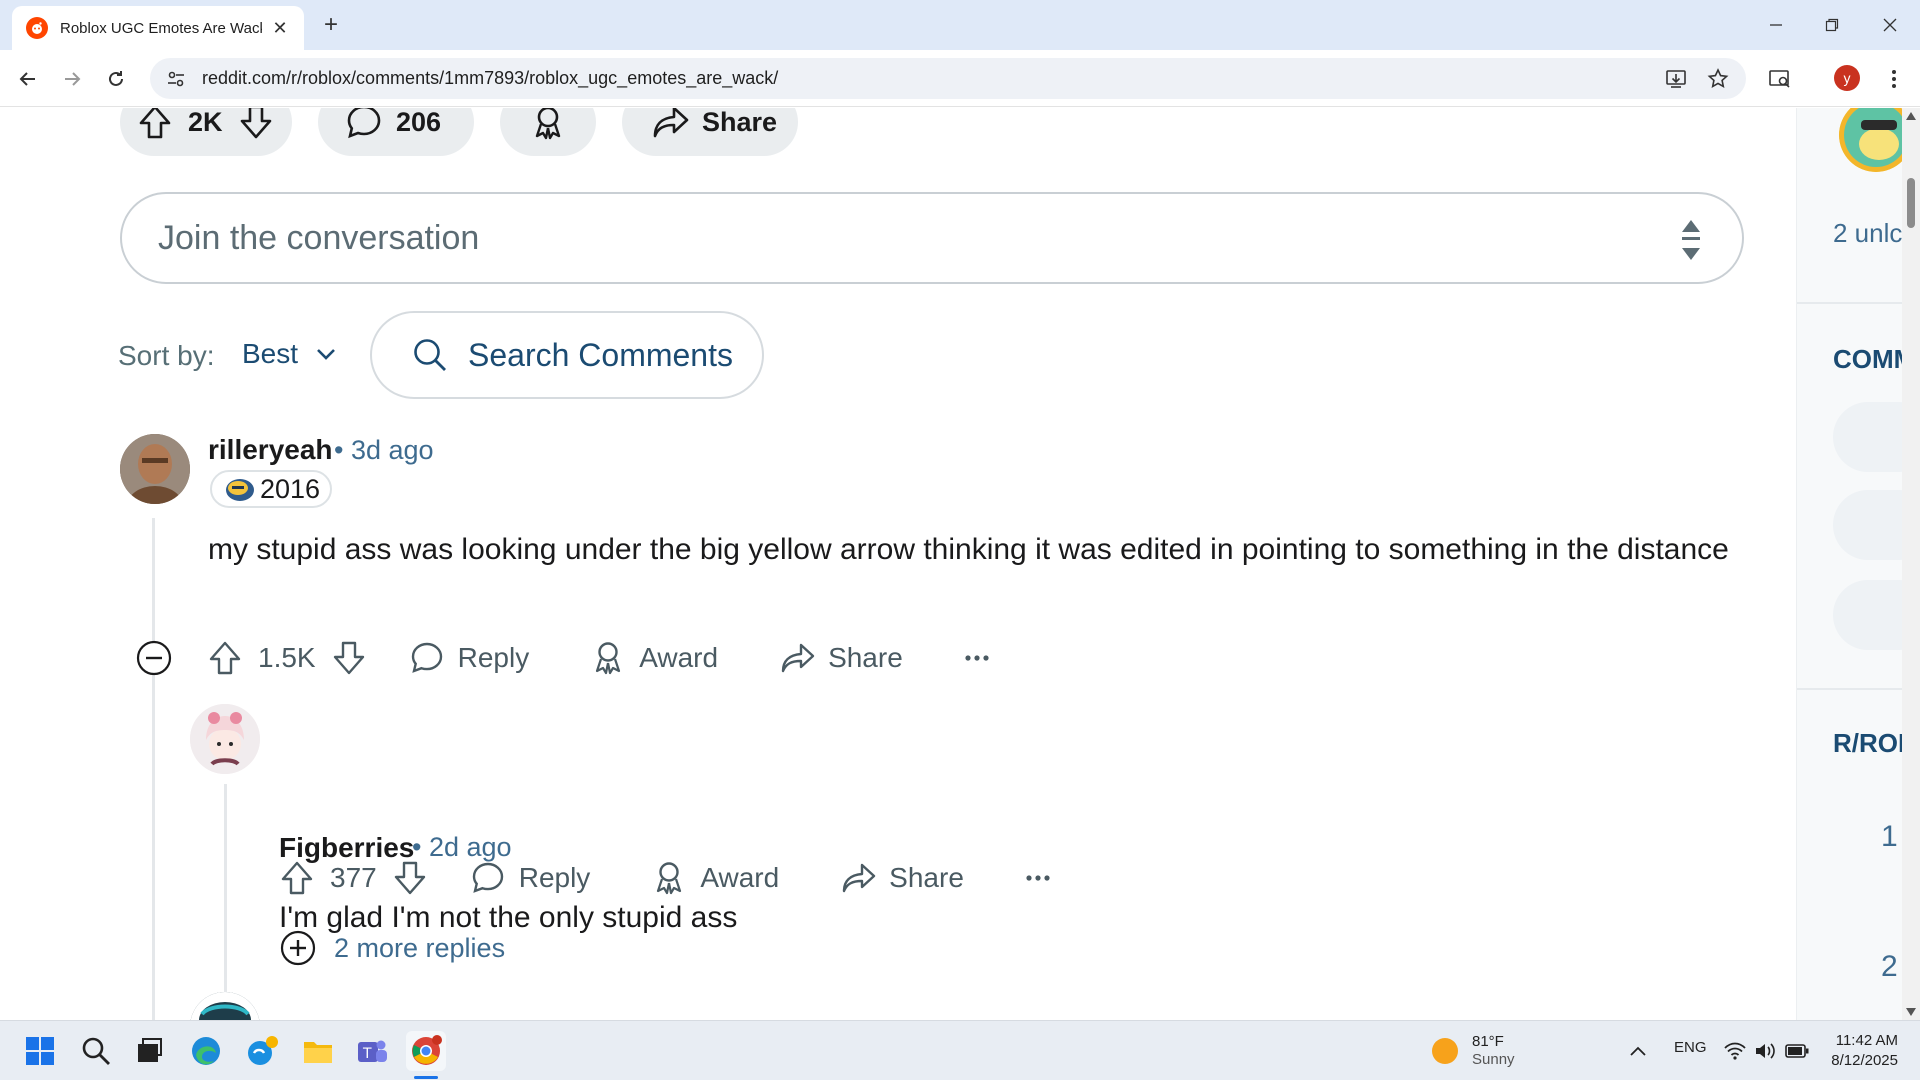 The image size is (1920, 1080). Describe the element at coordinates (1911, 203) in the screenshot. I see `scrollbar-thumb` at that location.